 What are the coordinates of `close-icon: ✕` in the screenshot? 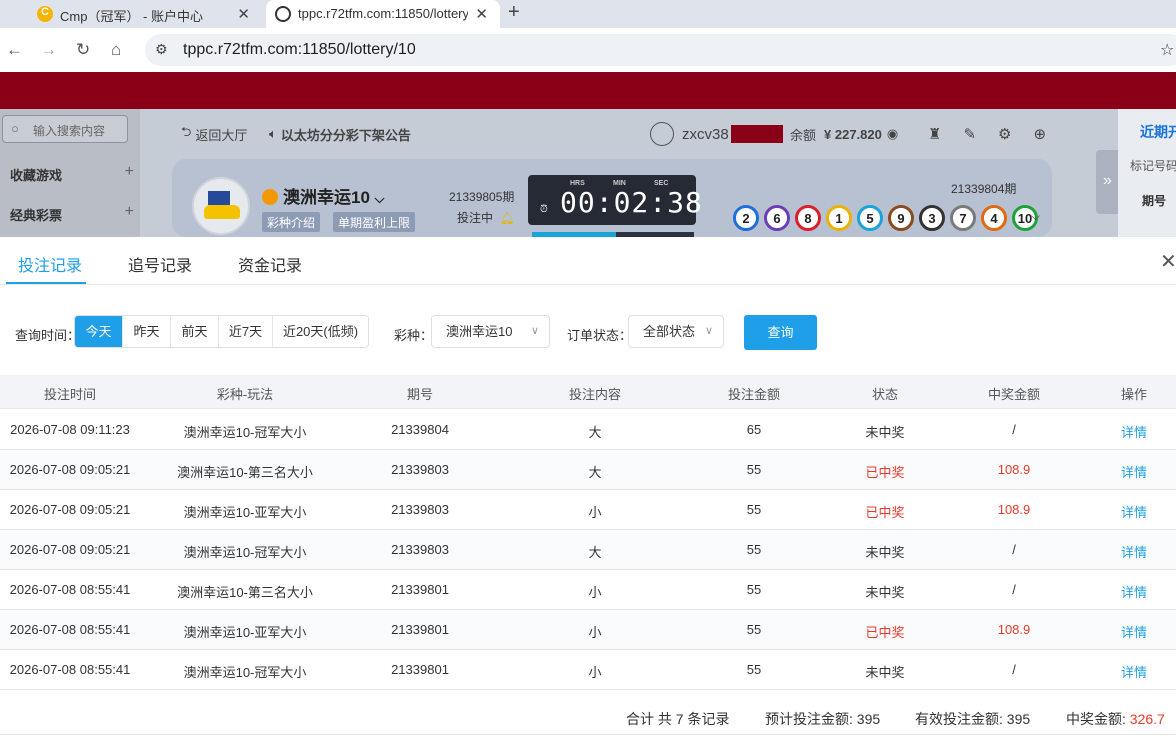 It's located at (1168, 261).